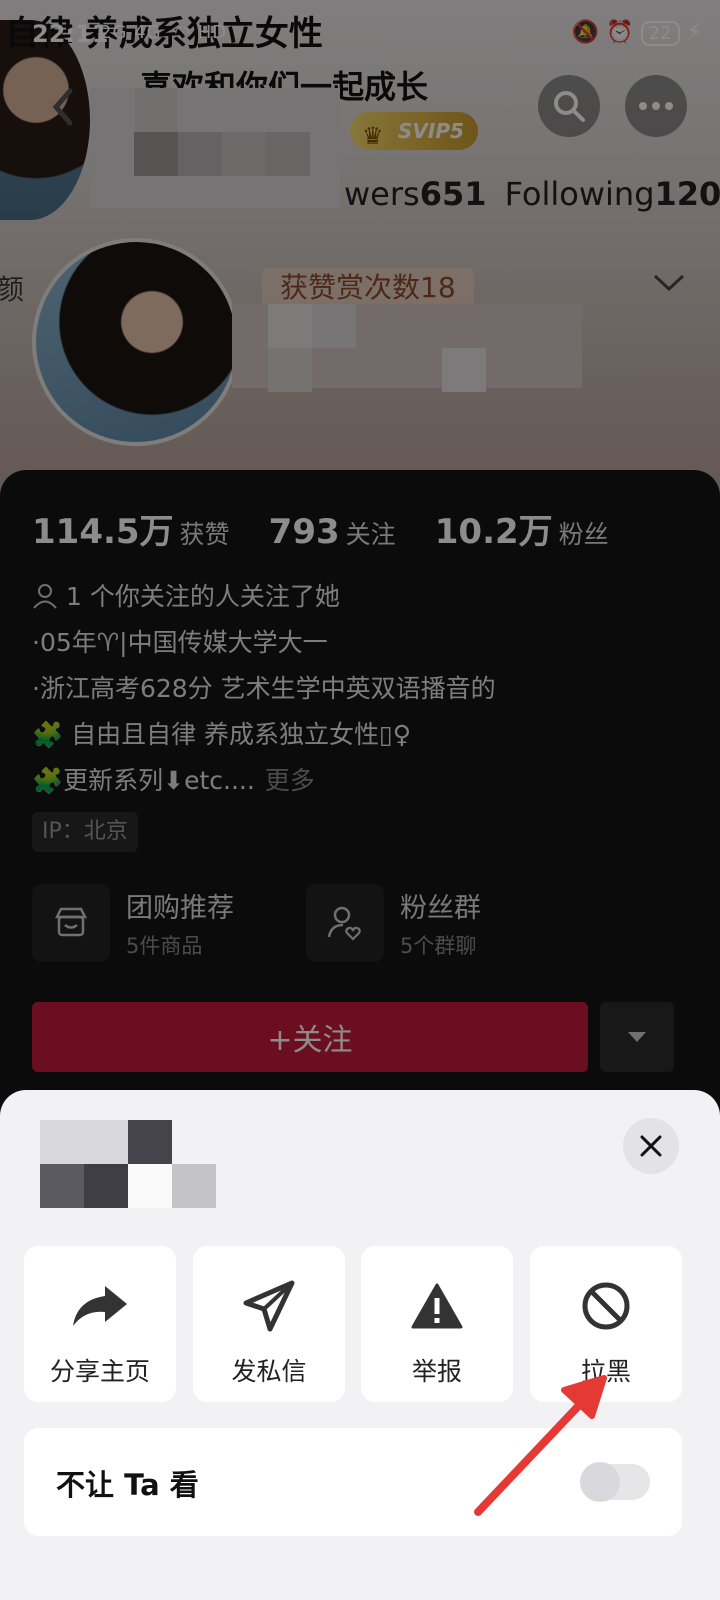 The height and width of the screenshot is (1600, 720). I want to click on share-profile-button: 分享主页, so click(100, 1324).